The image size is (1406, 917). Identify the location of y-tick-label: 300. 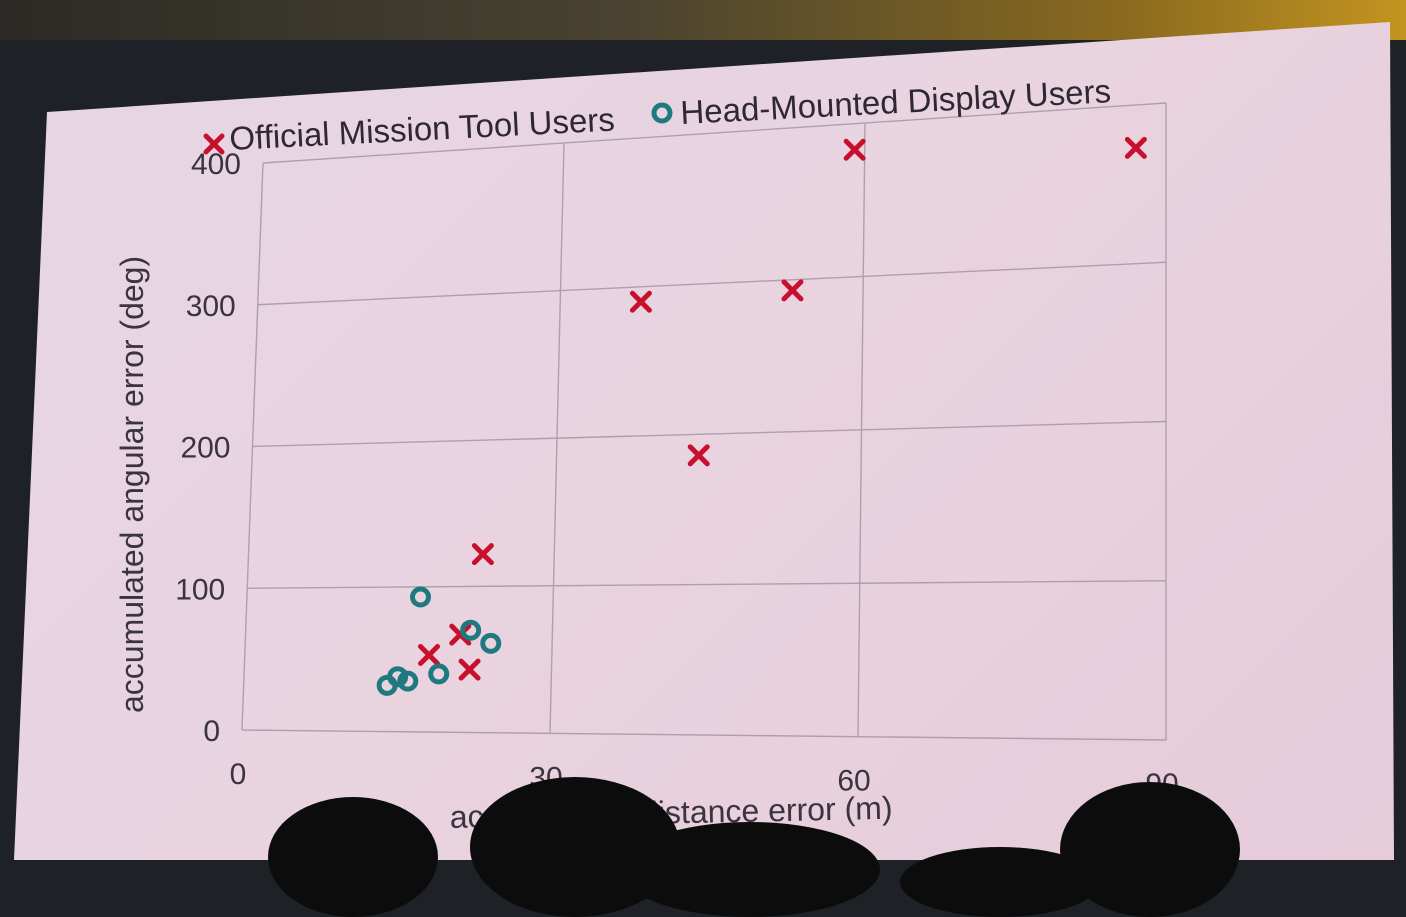
(211, 306).